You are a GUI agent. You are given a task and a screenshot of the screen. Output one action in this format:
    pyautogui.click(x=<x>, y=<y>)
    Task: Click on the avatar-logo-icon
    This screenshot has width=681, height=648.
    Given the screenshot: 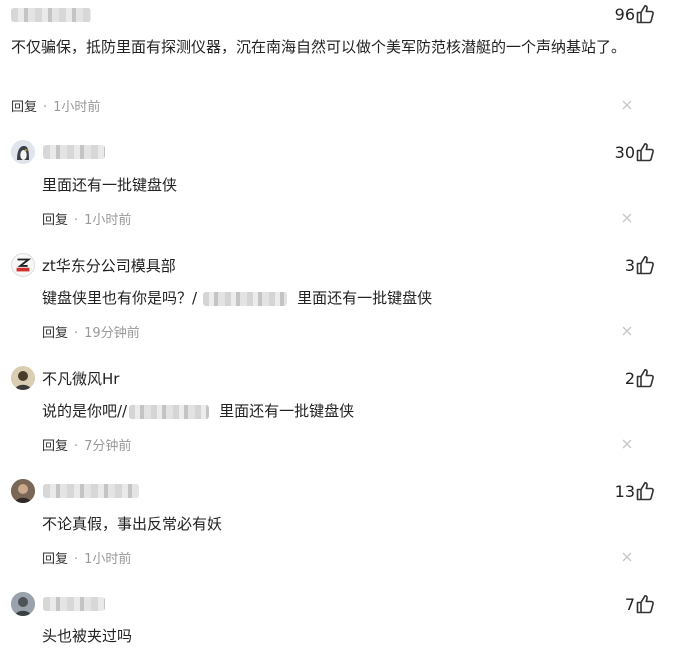 What is the action you would take?
    pyautogui.click(x=23, y=265)
    